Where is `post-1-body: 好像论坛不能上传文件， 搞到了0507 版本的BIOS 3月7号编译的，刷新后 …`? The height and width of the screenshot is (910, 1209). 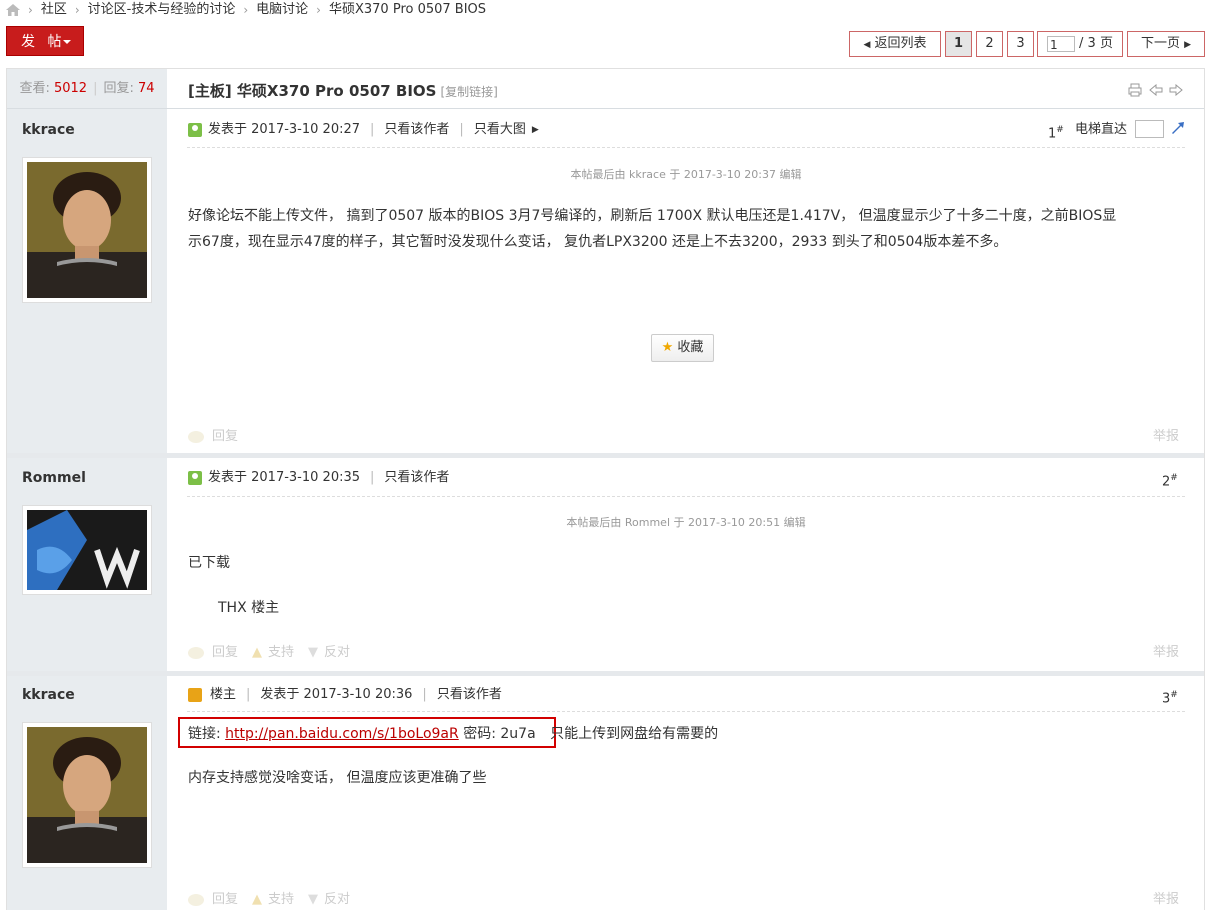
post-1-body: 好像论坛不能上传文件， 搞到了0507 版本的BIOS 3月7号编译的，刷新后 … is located at coordinates (652, 229).